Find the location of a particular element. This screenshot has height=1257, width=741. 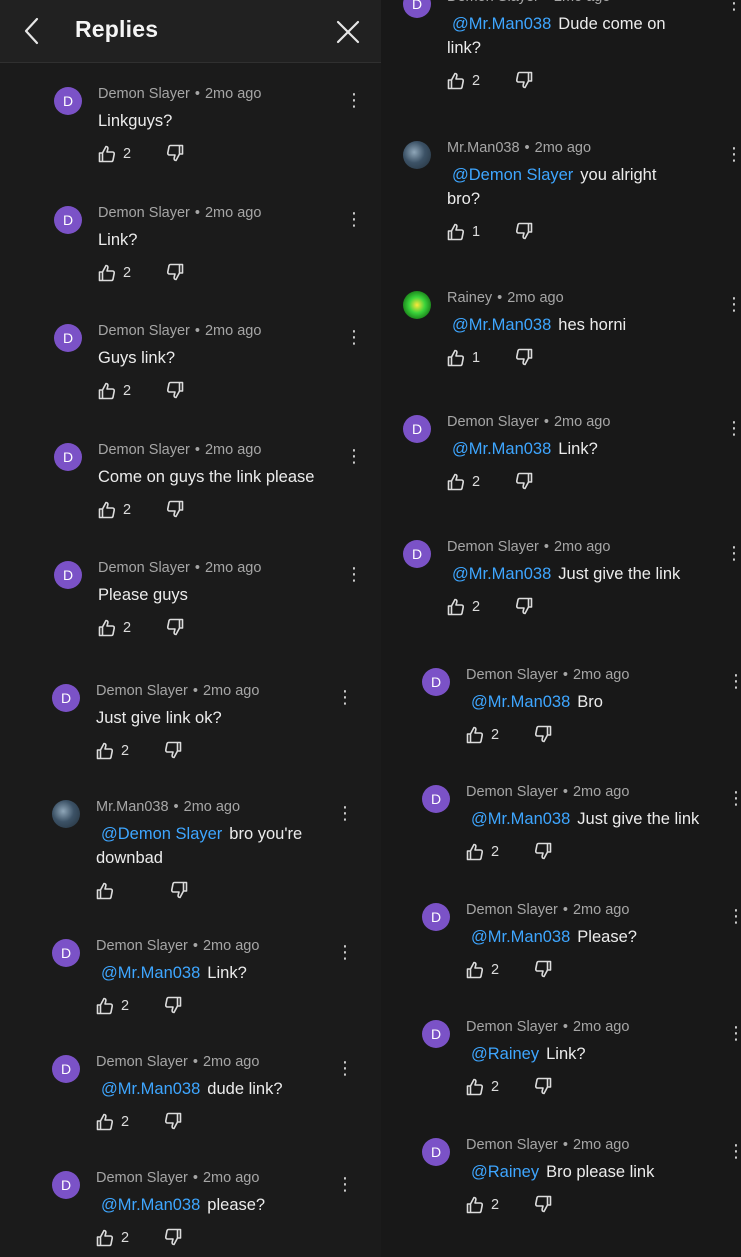

comment-author: Rainey is located at coordinates (469, 298).